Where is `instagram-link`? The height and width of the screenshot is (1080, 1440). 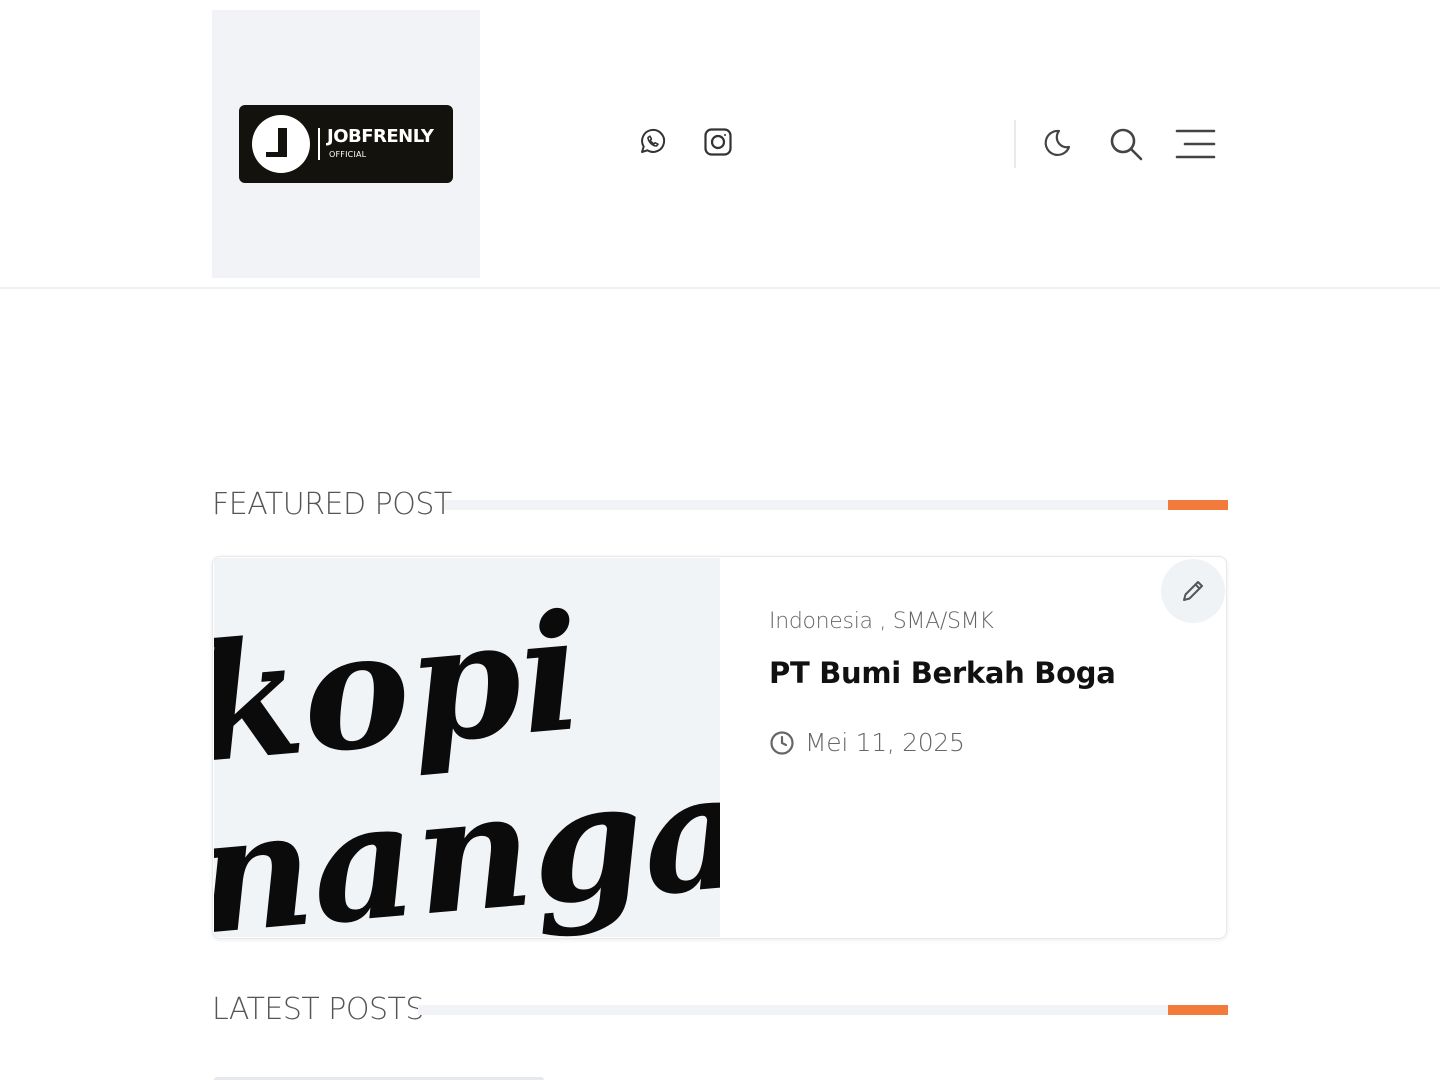
instagram-link is located at coordinates (718, 142).